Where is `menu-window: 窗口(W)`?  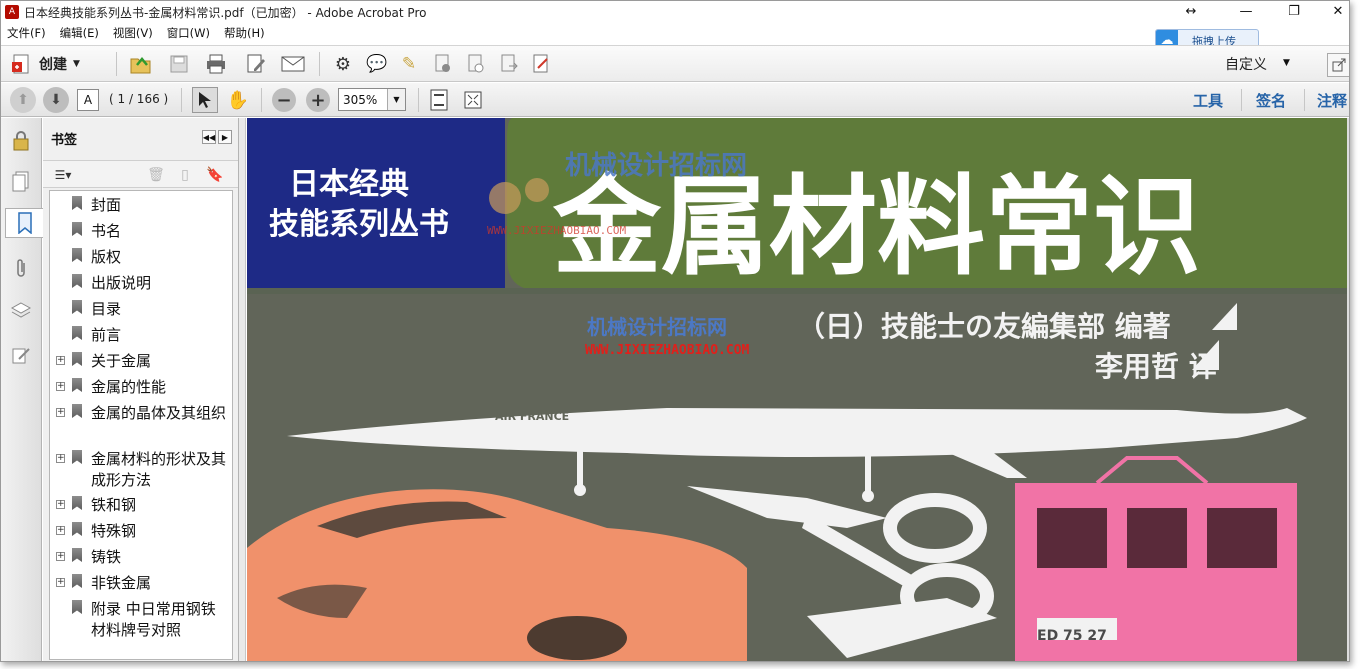
menu-window: 窗口(W) is located at coordinates (188, 33).